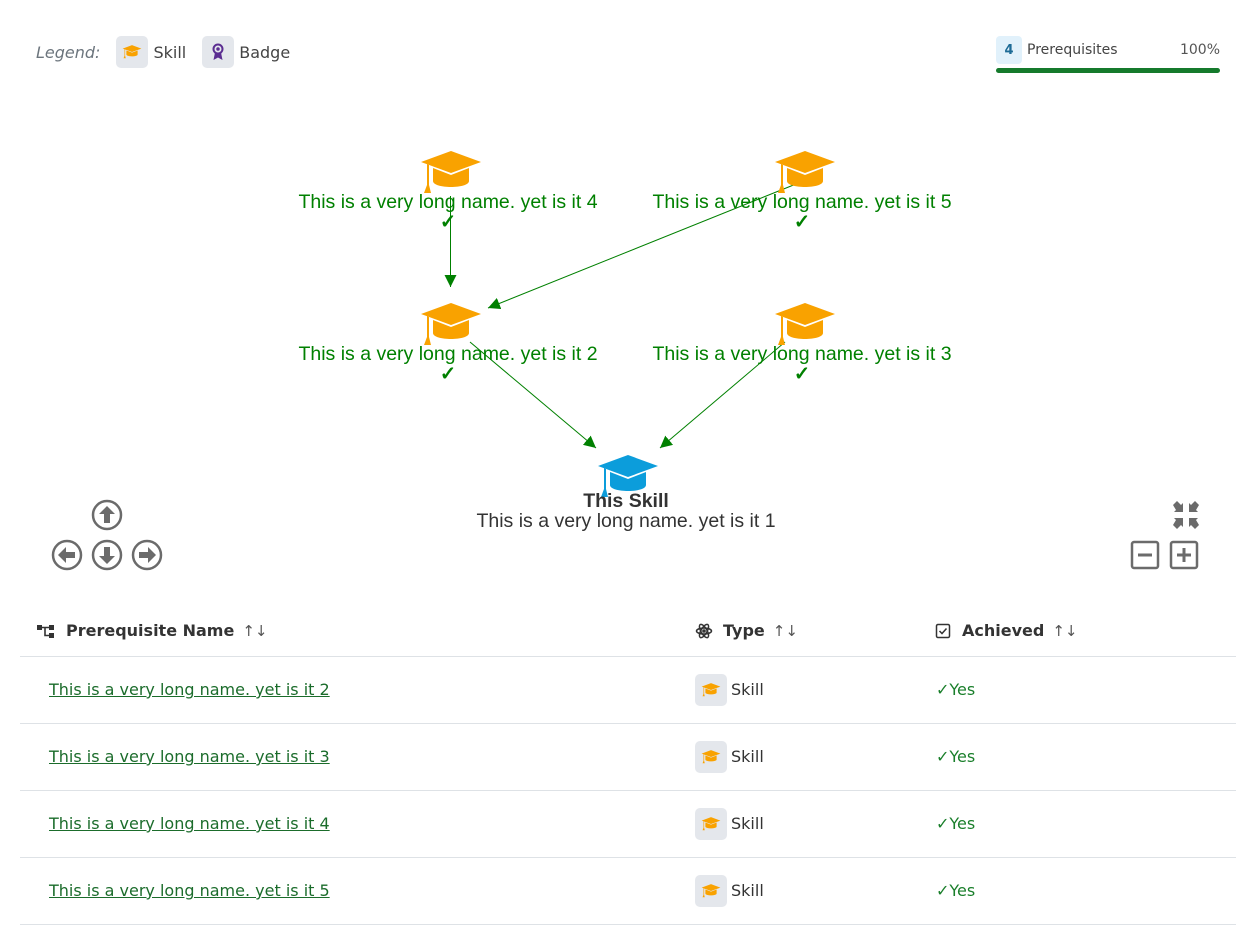 This screenshot has height=944, width=1256. I want to click on node-label-5: This is a very long name. yet is it 5 ✓, so click(802, 212).